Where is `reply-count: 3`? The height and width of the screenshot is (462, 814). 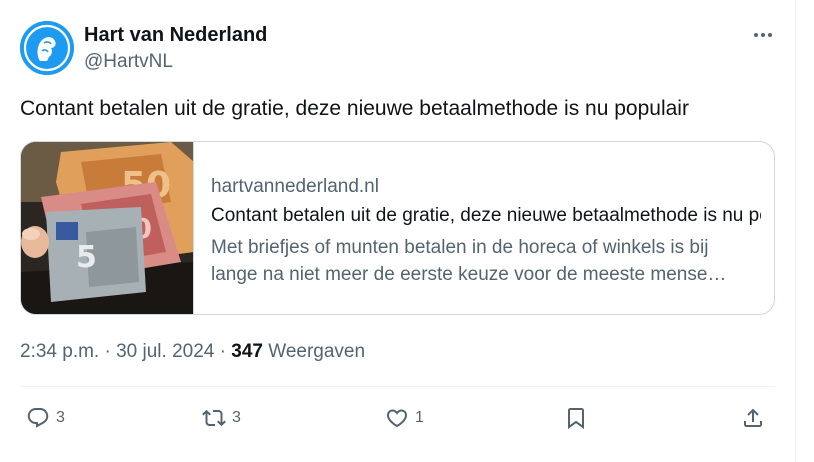
reply-count: 3 is located at coordinates (60, 417).